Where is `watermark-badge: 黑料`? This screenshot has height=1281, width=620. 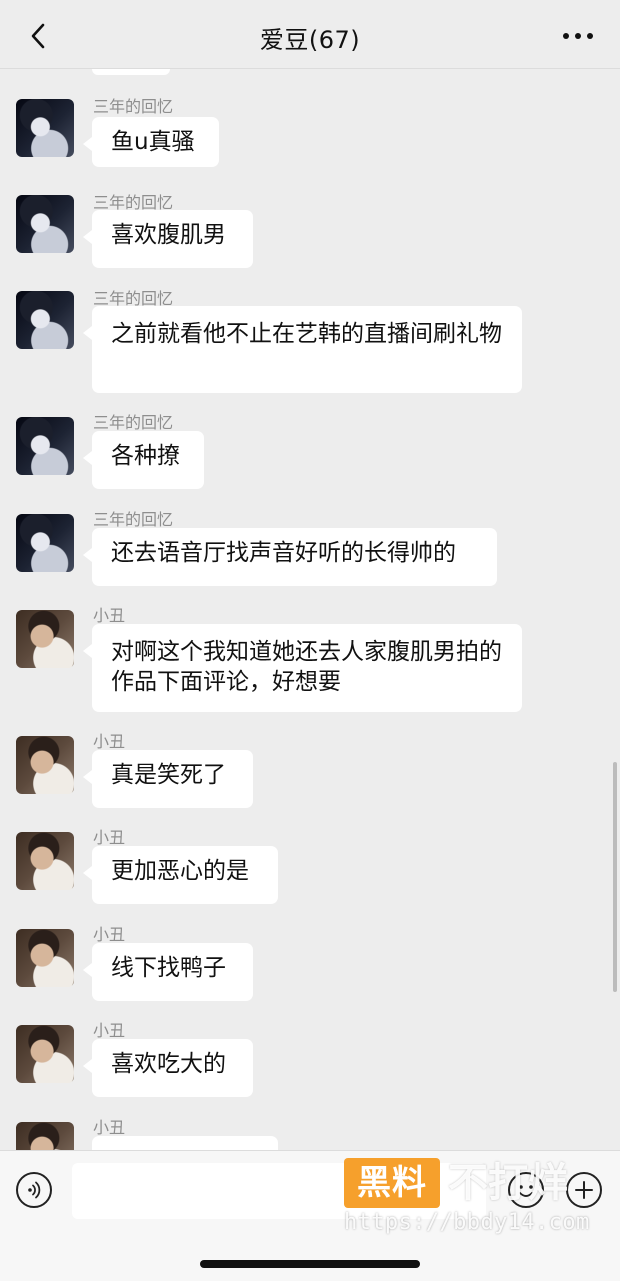 watermark-badge: 黑料 is located at coordinates (392, 1183).